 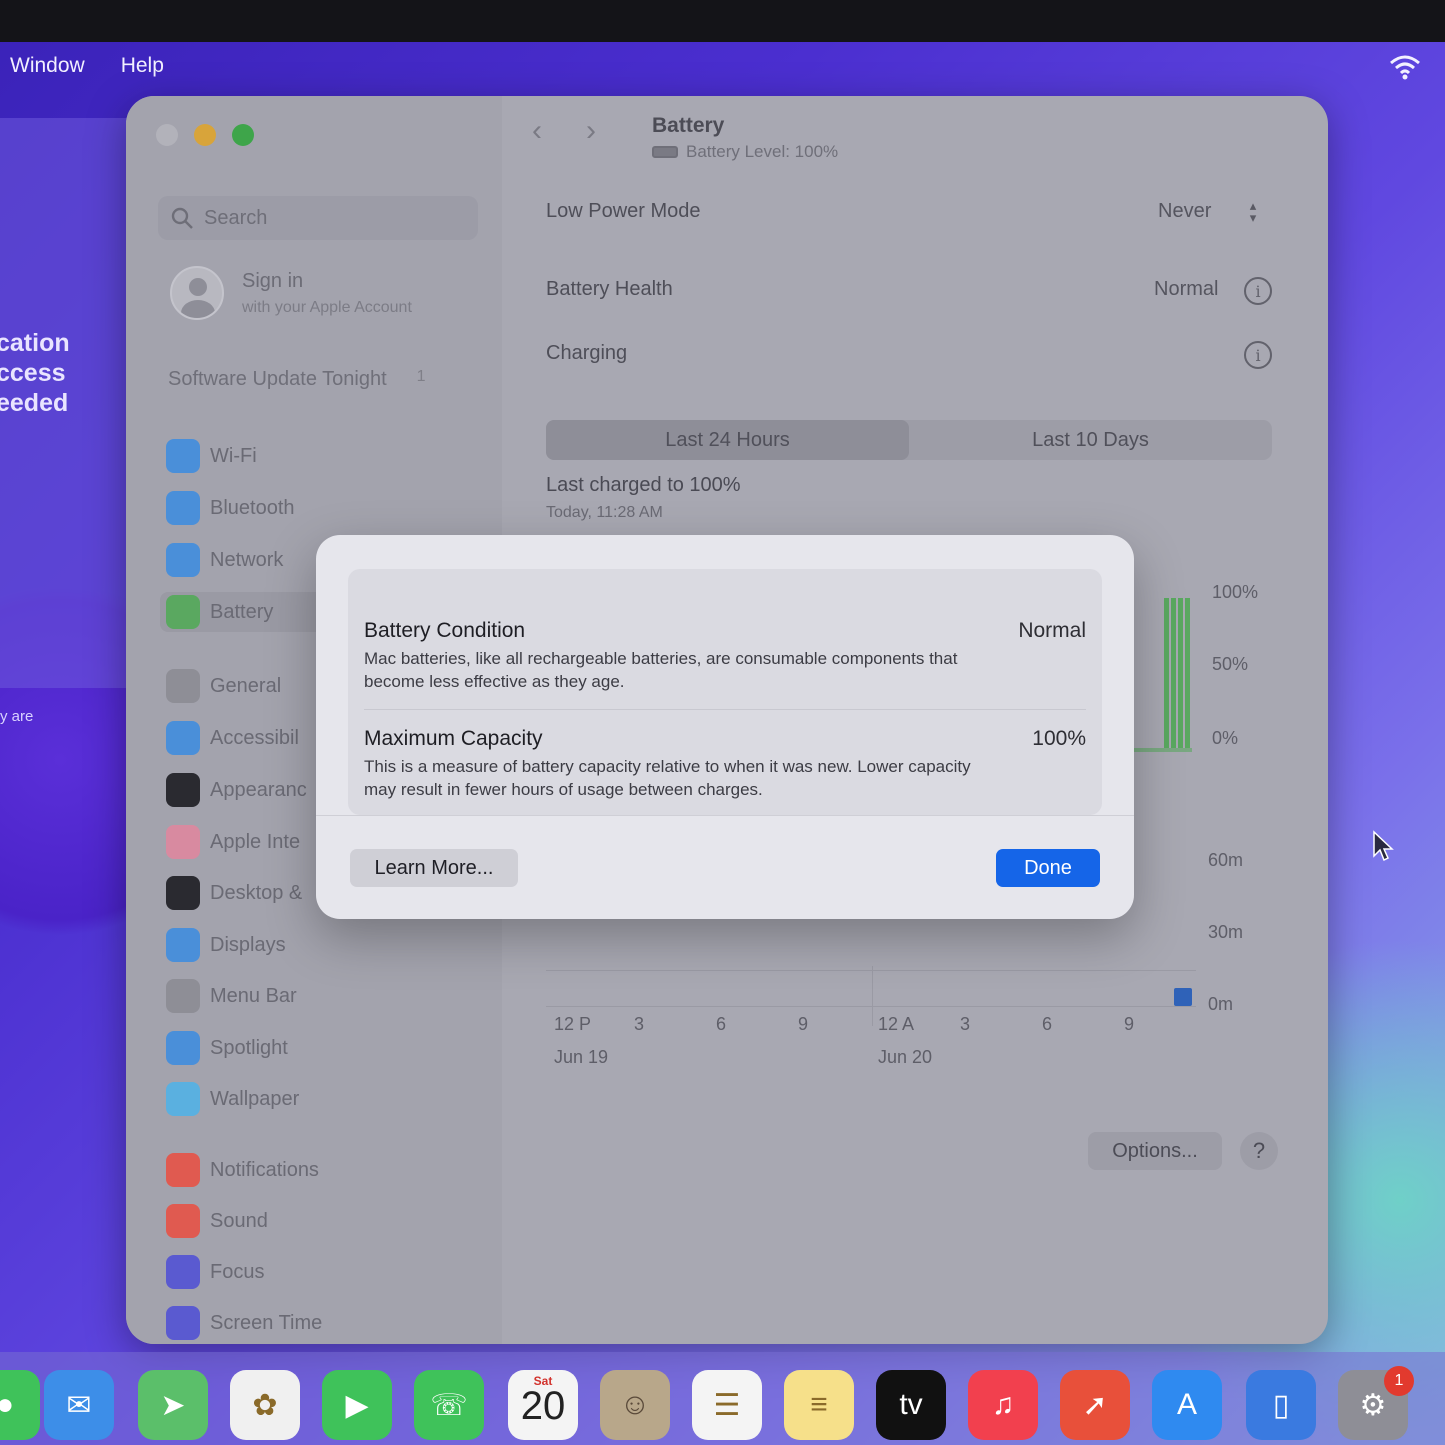 I want to click on sidebar-item-notifications: Notifications, so click(x=242, y=1170).